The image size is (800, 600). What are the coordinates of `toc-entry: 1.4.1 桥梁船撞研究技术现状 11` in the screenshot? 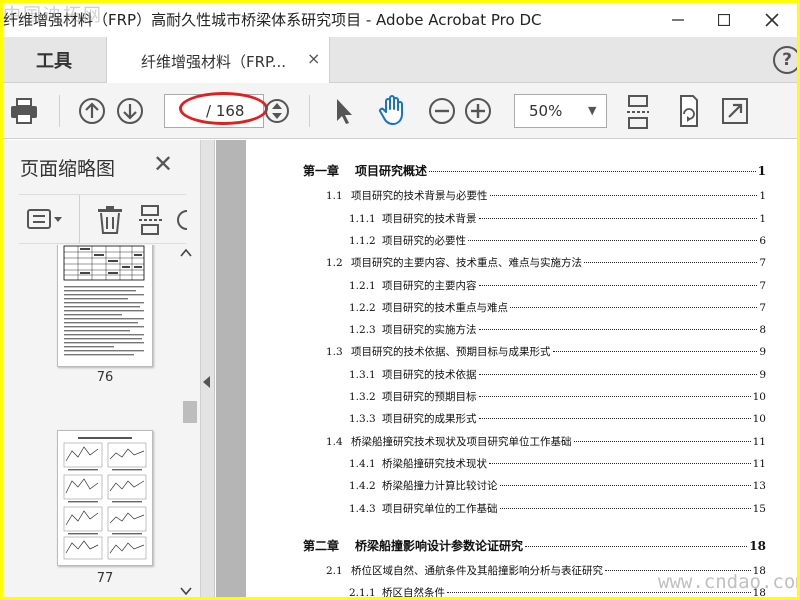 It's located at (557, 463).